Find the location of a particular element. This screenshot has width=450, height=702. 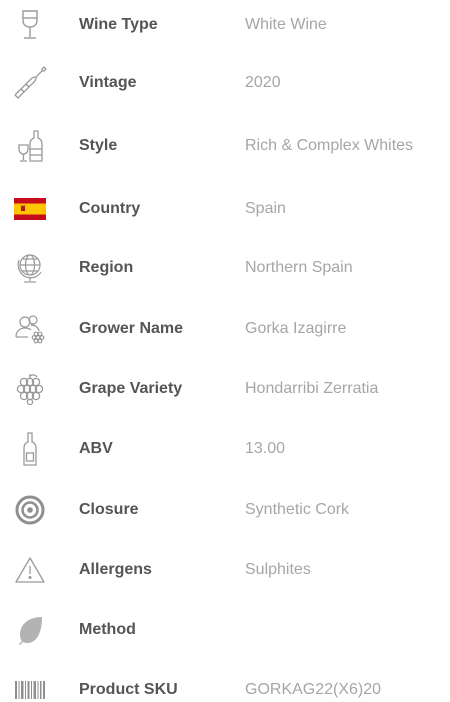

spec-label-closure: Closure is located at coordinates (109, 509).